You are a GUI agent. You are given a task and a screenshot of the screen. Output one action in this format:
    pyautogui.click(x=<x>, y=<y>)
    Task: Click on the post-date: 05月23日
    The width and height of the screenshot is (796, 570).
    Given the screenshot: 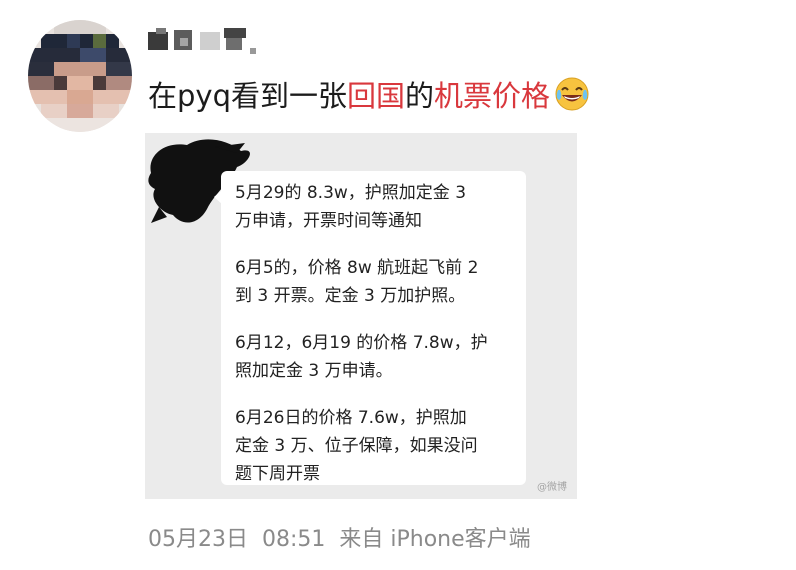 What is the action you would take?
    pyautogui.click(x=198, y=539)
    